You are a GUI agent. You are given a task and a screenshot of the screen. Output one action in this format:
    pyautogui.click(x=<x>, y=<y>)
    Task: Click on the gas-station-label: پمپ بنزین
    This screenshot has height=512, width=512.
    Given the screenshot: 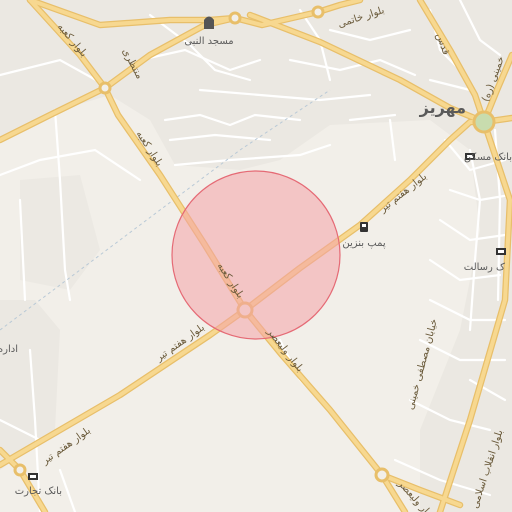 What is the action you would take?
    pyautogui.click(x=363, y=243)
    